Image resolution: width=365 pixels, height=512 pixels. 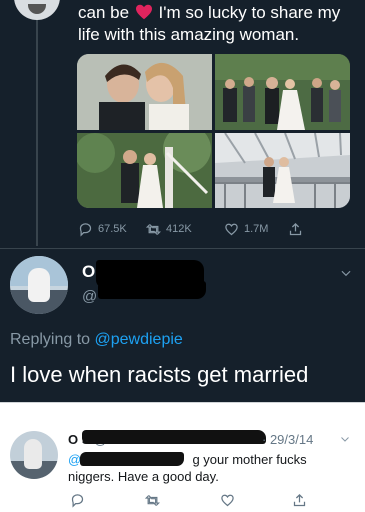 I want to click on photo-couple-garden, so click(x=144, y=170).